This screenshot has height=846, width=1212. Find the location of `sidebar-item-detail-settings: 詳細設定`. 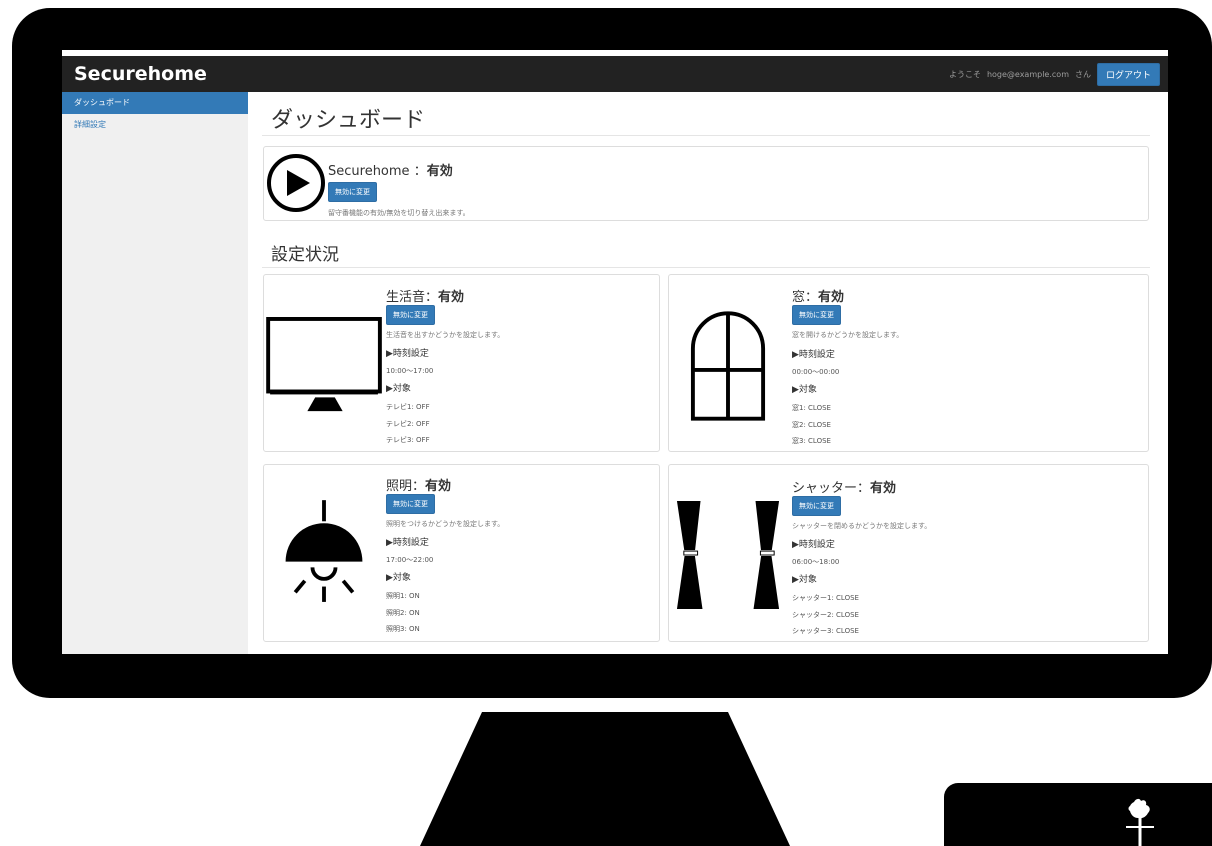

sidebar-item-detail-settings: 詳細設定 is located at coordinates (155, 125).